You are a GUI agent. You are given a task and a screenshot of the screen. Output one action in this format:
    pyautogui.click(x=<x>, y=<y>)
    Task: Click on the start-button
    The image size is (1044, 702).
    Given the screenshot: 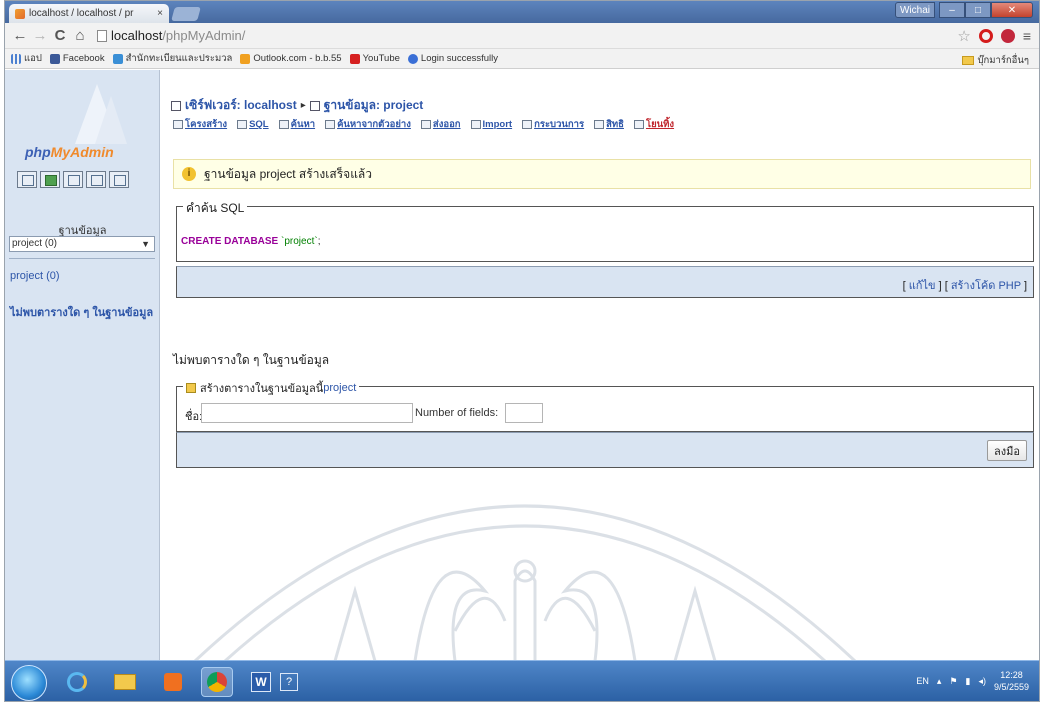 What is the action you would take?
    pyautogui.click(x=29, y=683)
    